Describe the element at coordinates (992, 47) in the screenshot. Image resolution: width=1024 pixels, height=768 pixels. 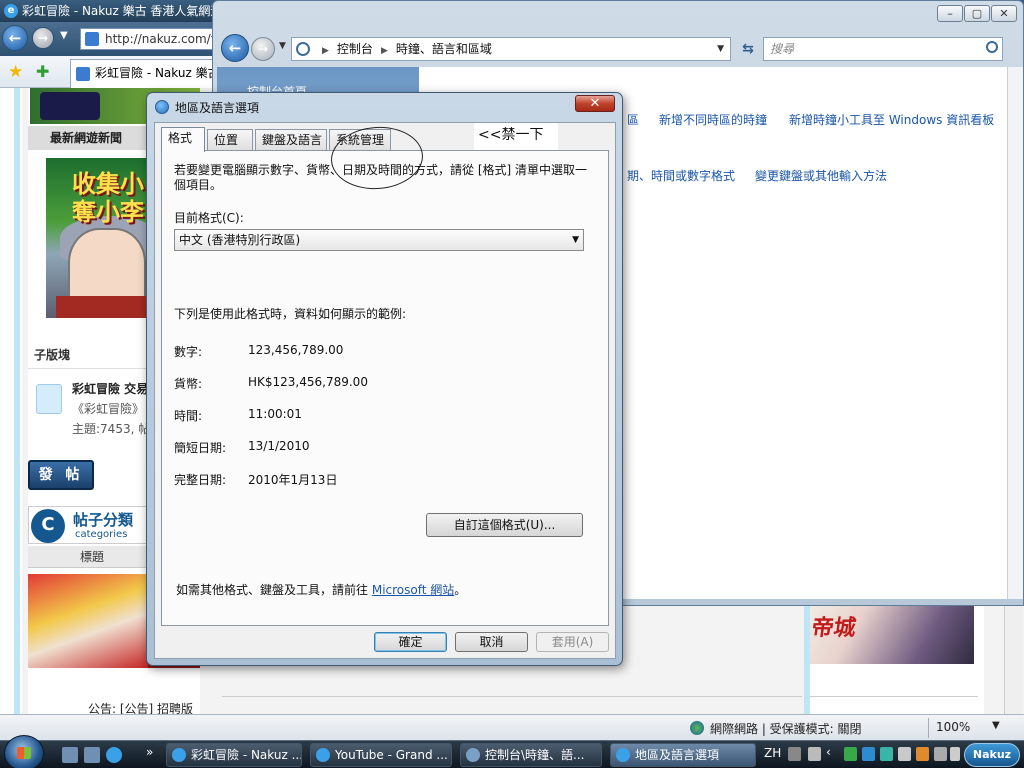
I see `search-icon` at that location.